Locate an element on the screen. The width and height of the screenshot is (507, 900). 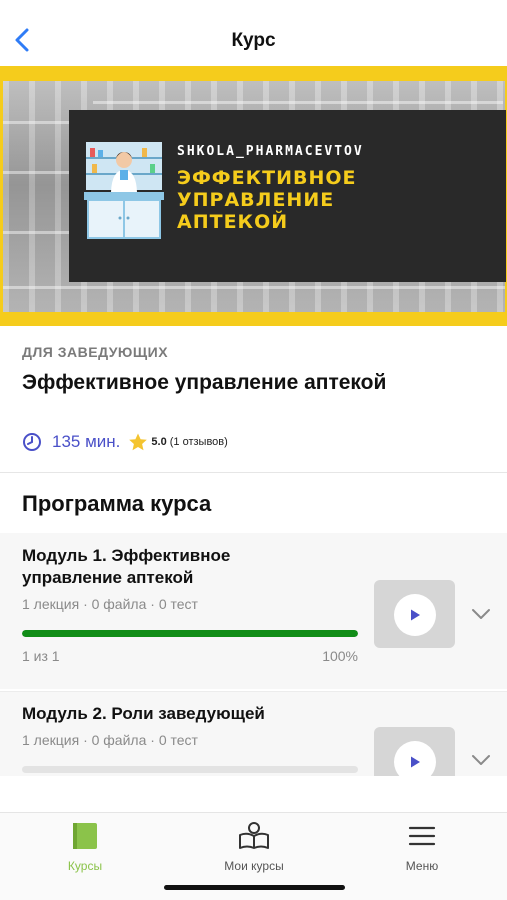
program-title: Программа курса is located at coordinates (117, 503).